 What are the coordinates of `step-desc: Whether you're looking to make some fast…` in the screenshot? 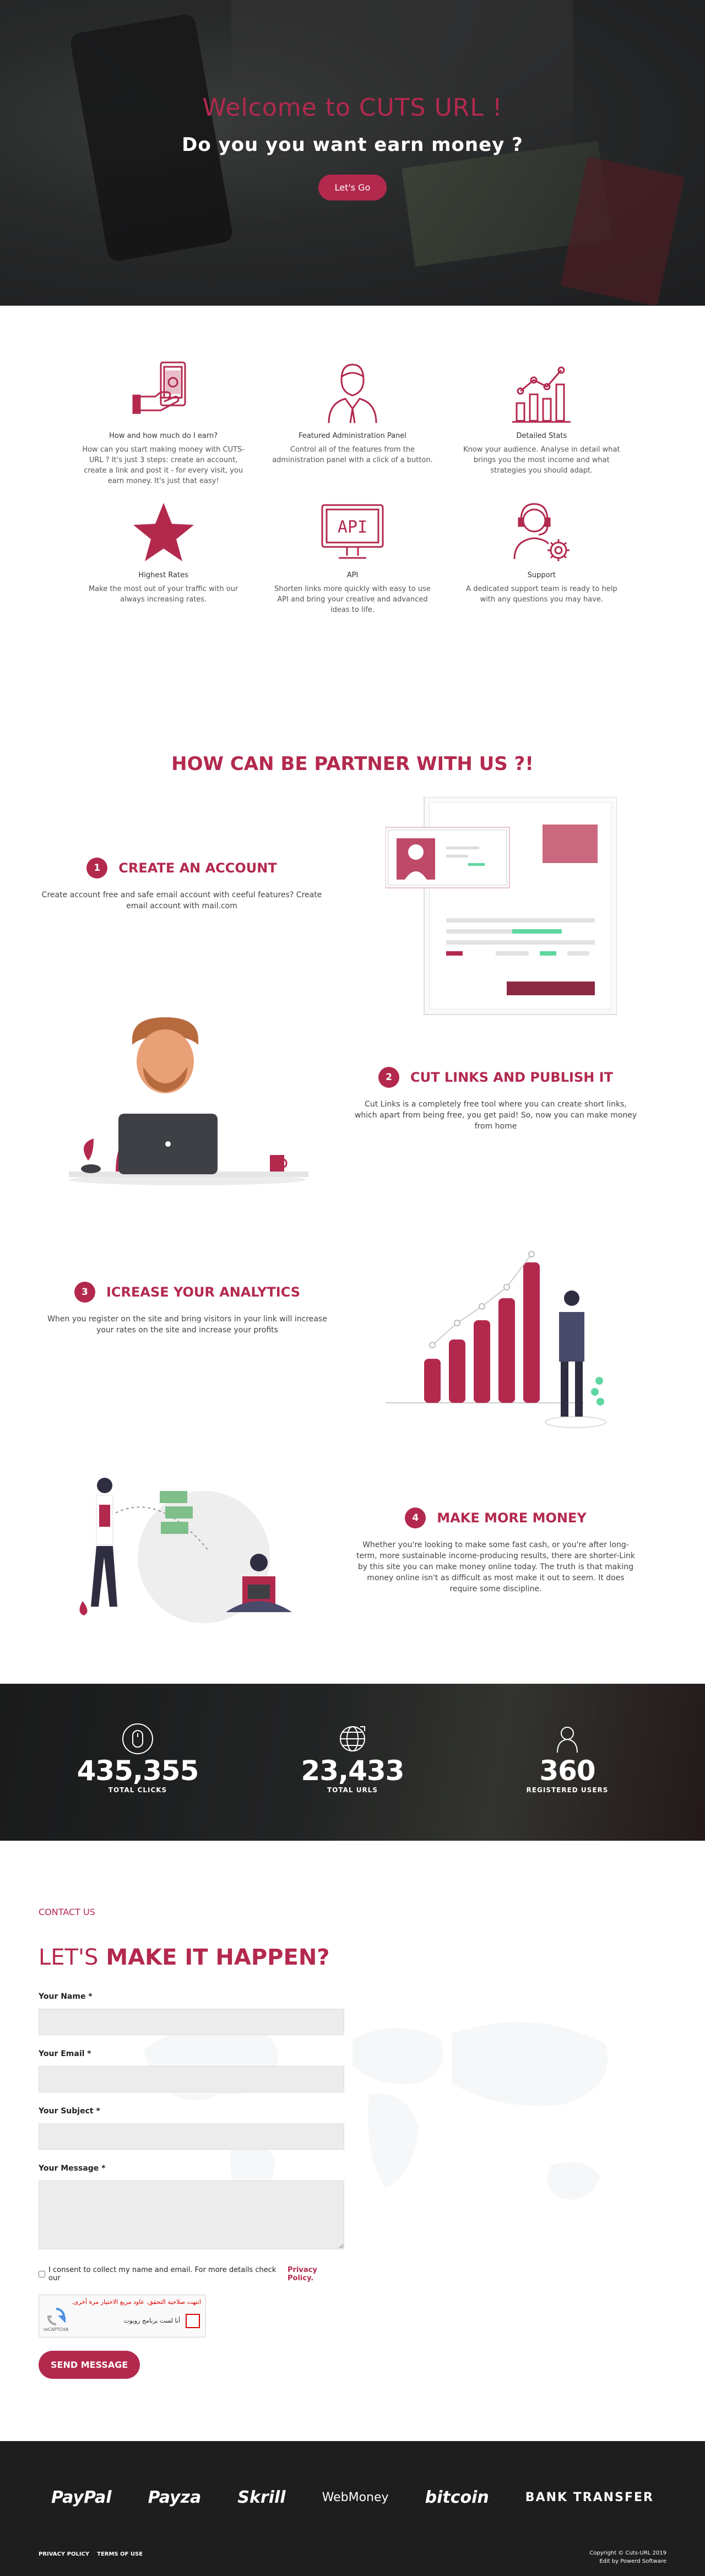 It's located at (495, 1567).